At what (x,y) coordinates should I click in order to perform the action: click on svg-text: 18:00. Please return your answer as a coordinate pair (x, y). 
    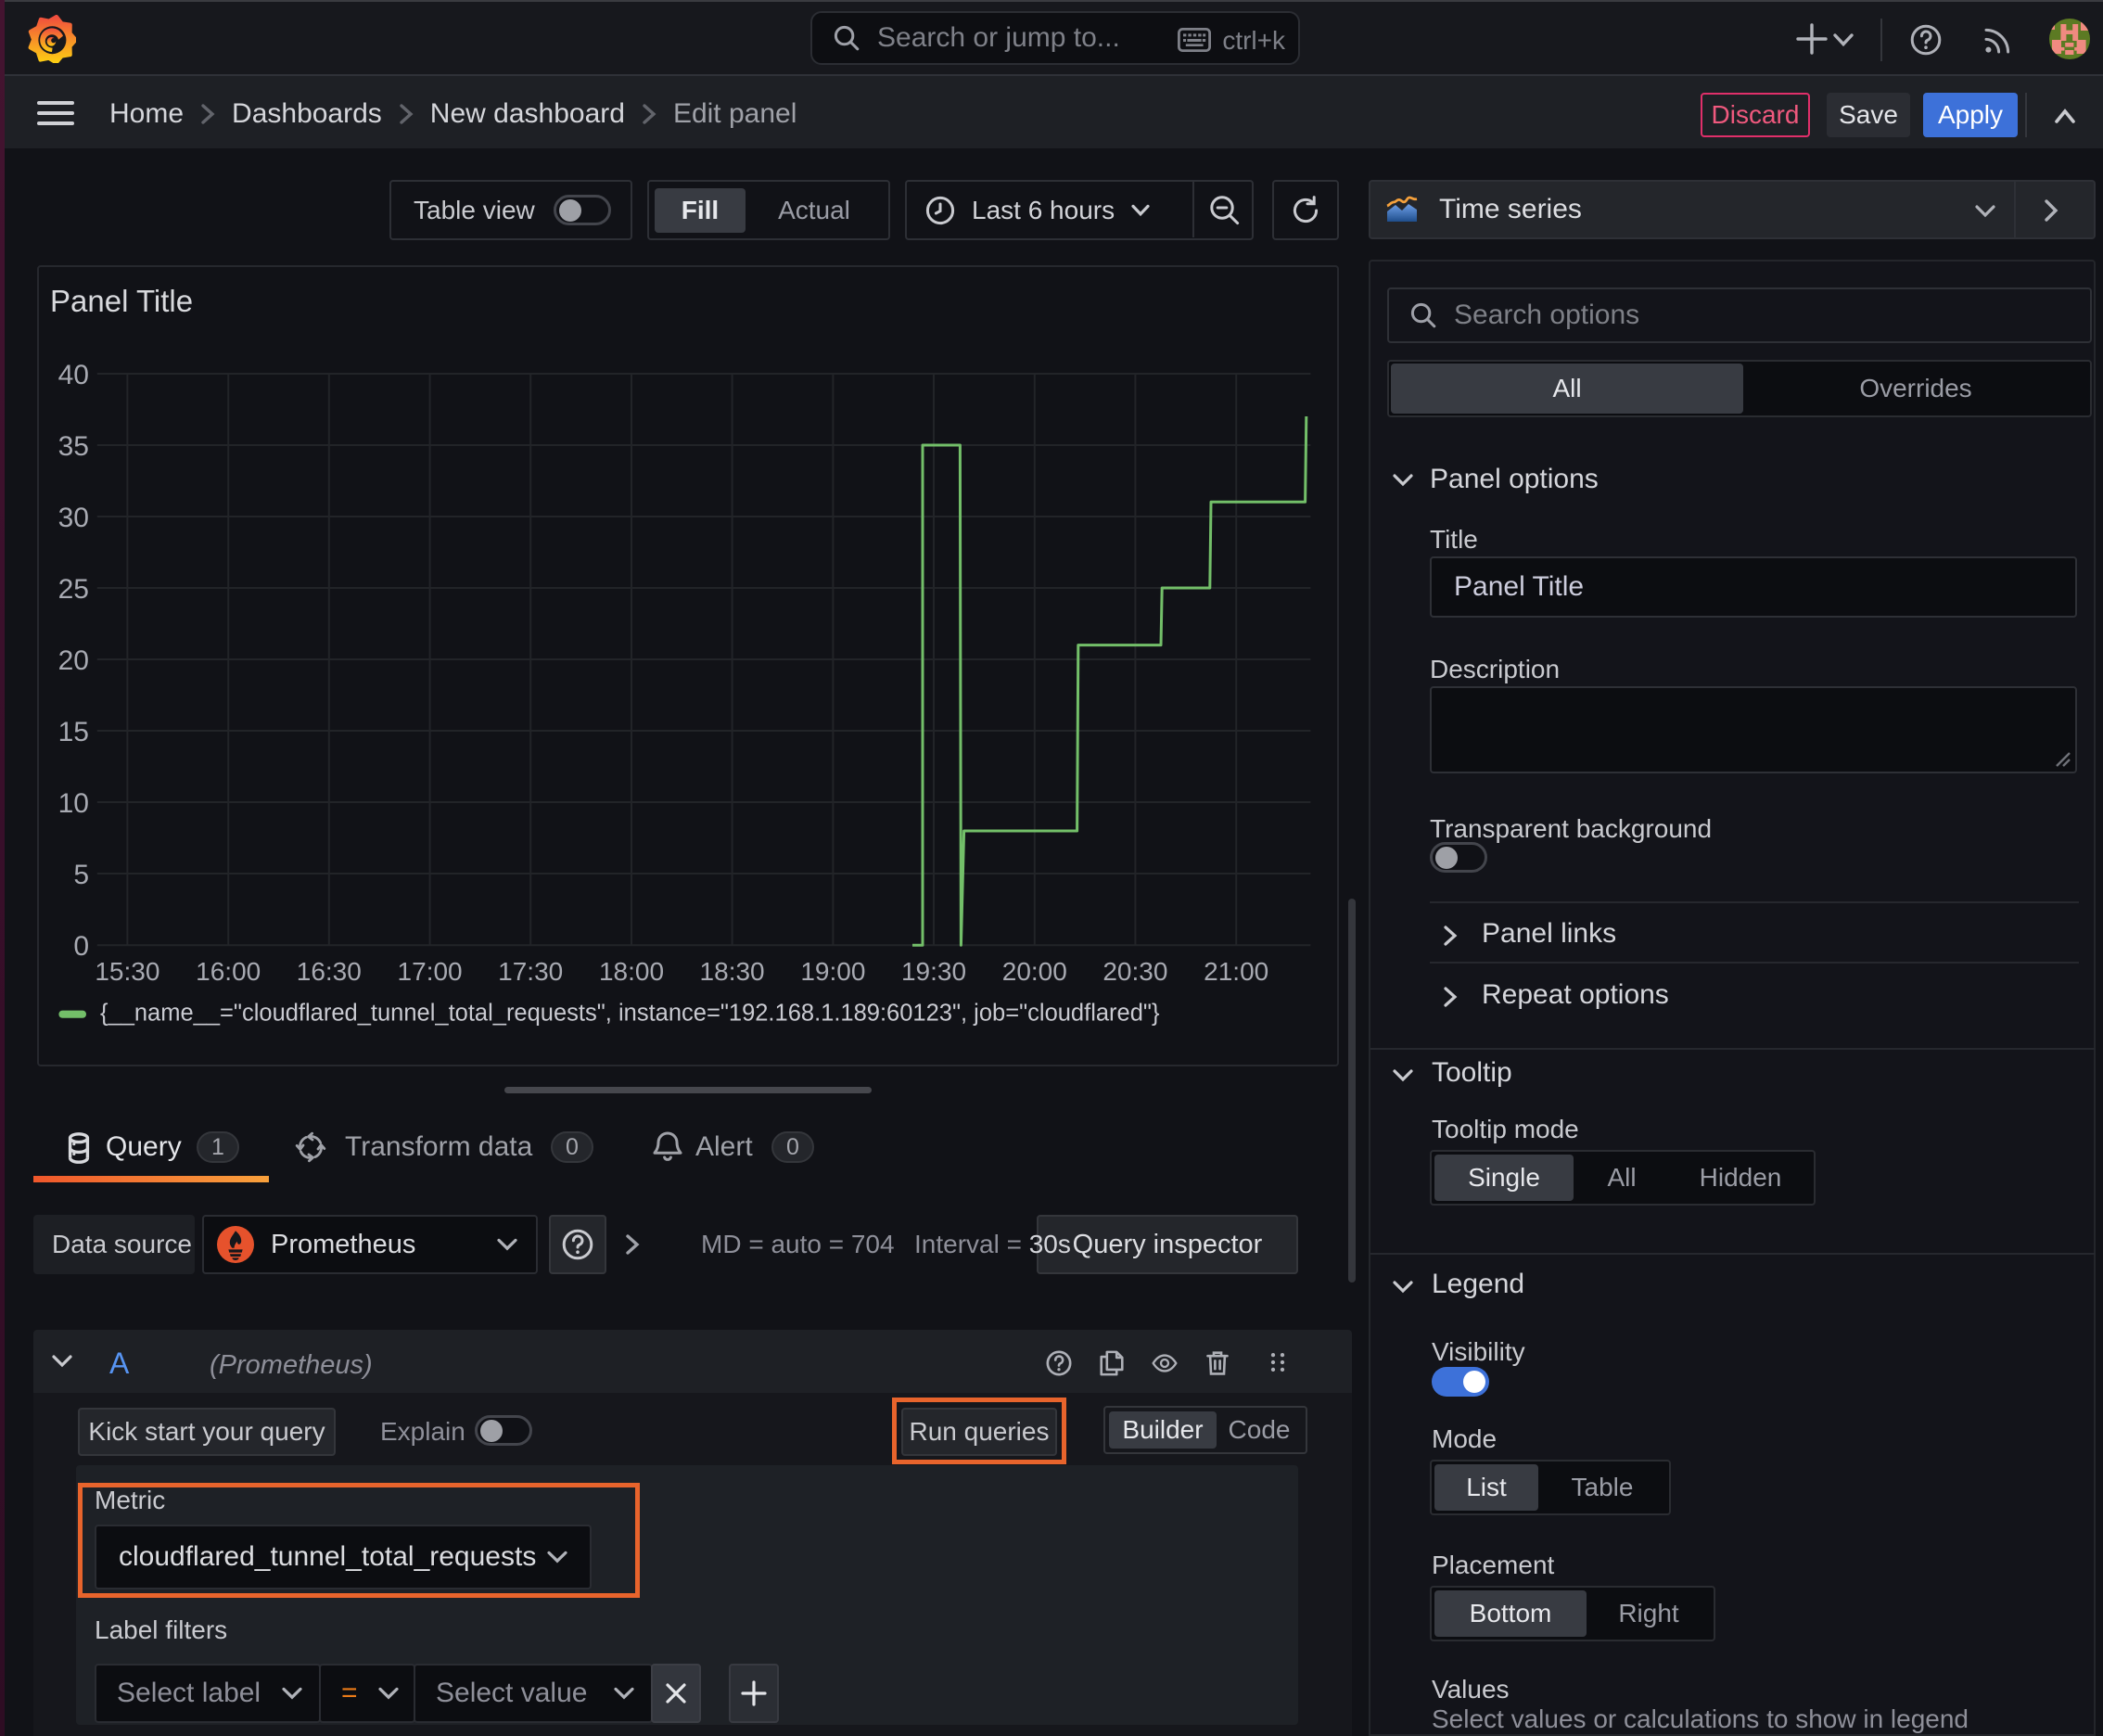
    Looking at the image, I should click on (631, 972).